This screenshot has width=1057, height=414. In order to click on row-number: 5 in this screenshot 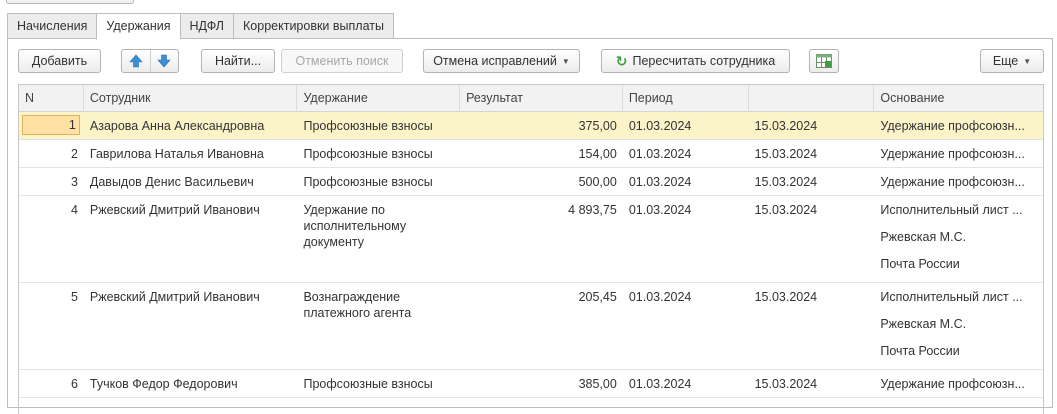, I will do `click(51, 326)`.